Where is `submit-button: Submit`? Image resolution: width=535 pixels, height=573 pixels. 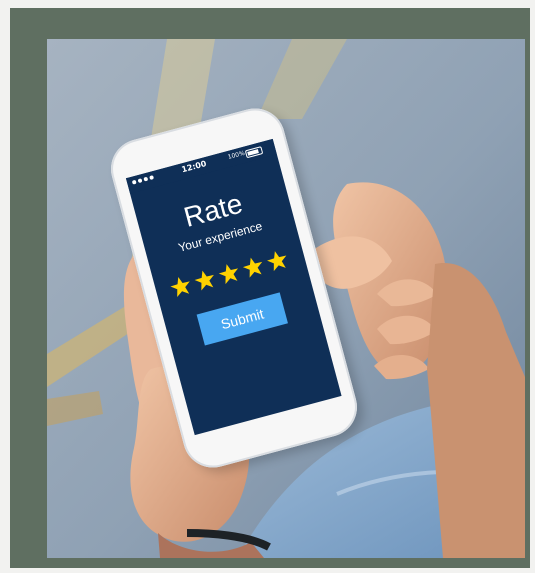
submit-button: Submit is located at coordinates (242, 319).